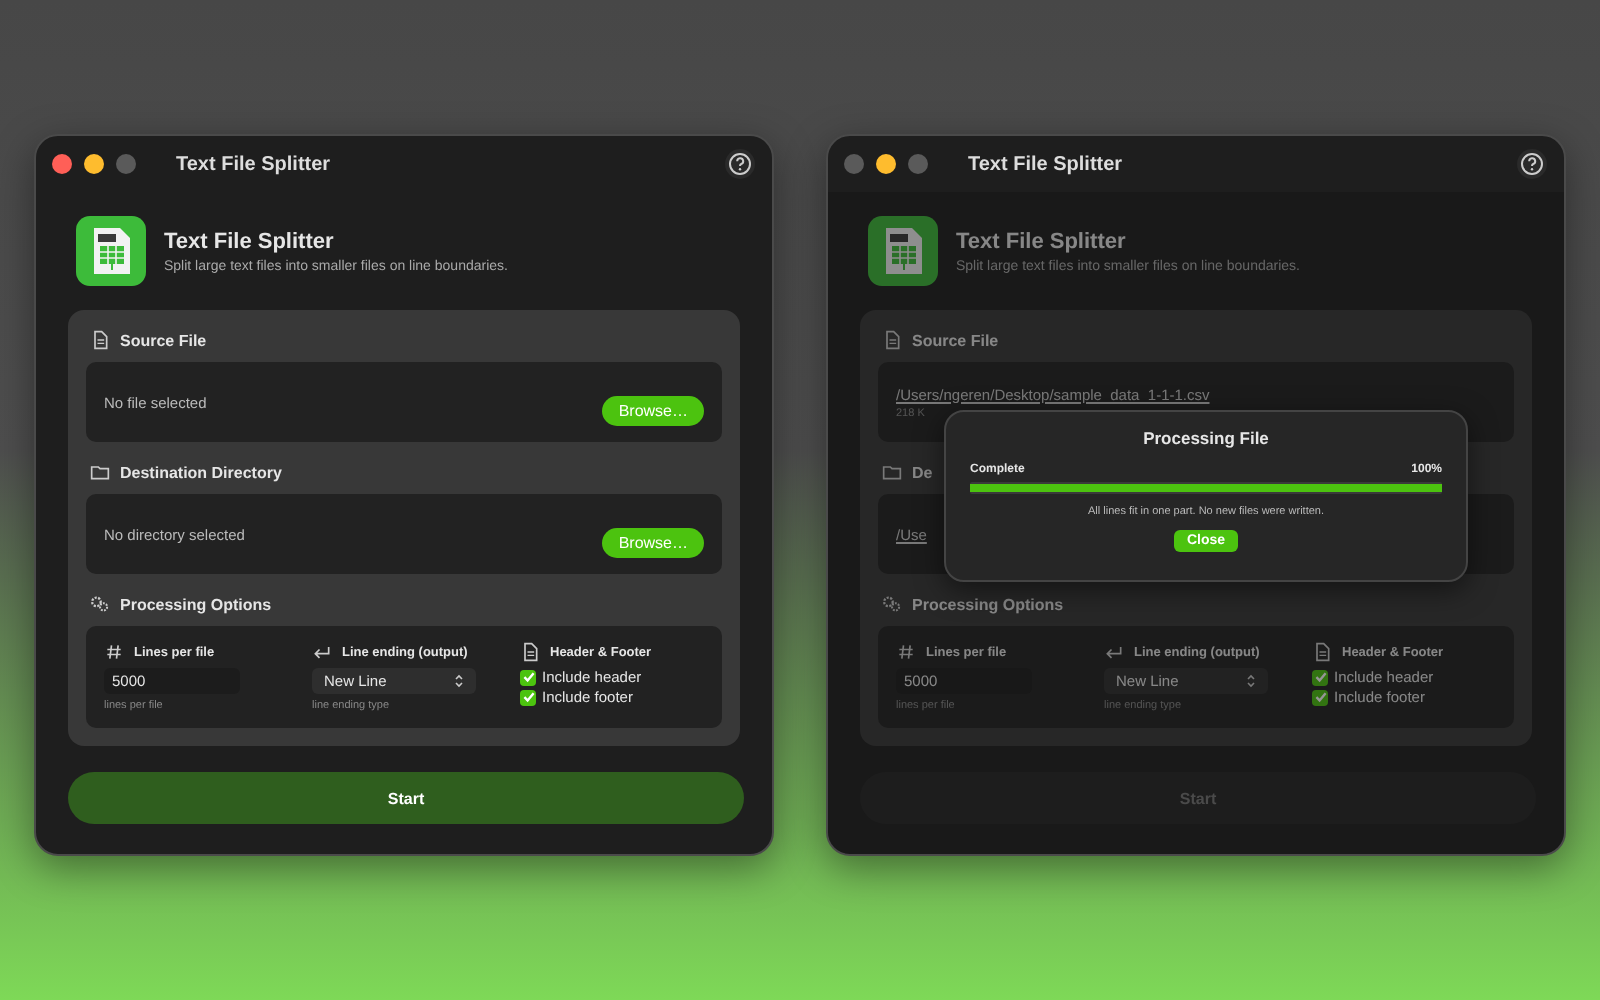  Describe the element at coordinates (406, 798) in the screenshot. I see `start-button: Start` at that location.